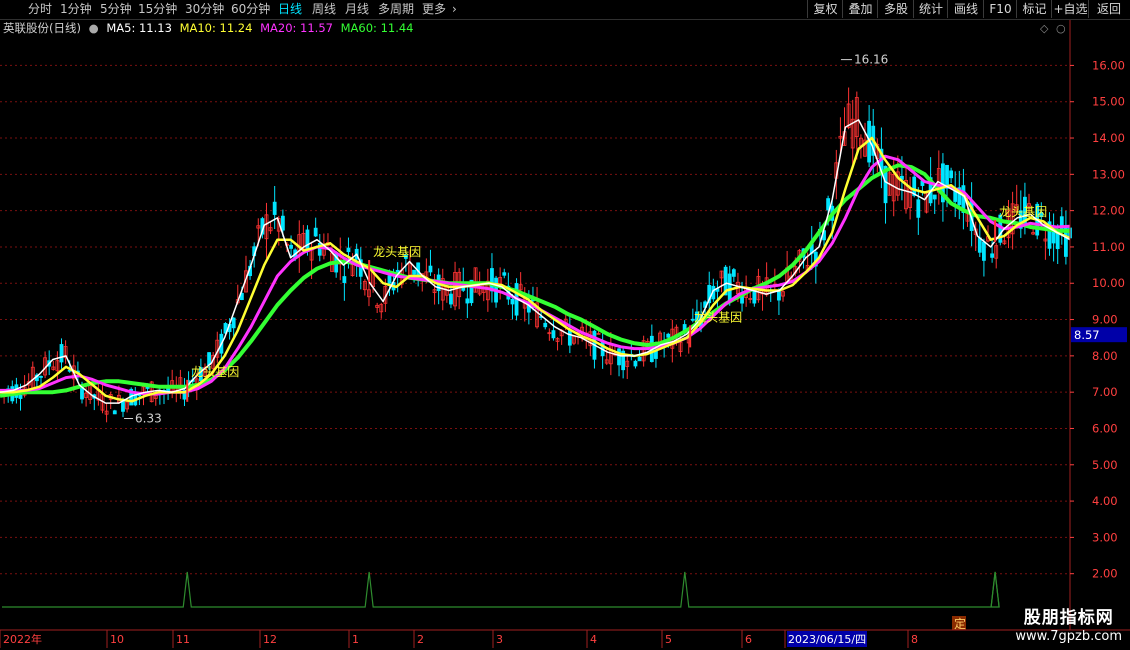 The width and height of the screenshot is (1130, 650). What do you see at coordinates (1000, 9) in the screenshot?
I see `toolbar-button-5: F10` at bounding box center [1000, 9].